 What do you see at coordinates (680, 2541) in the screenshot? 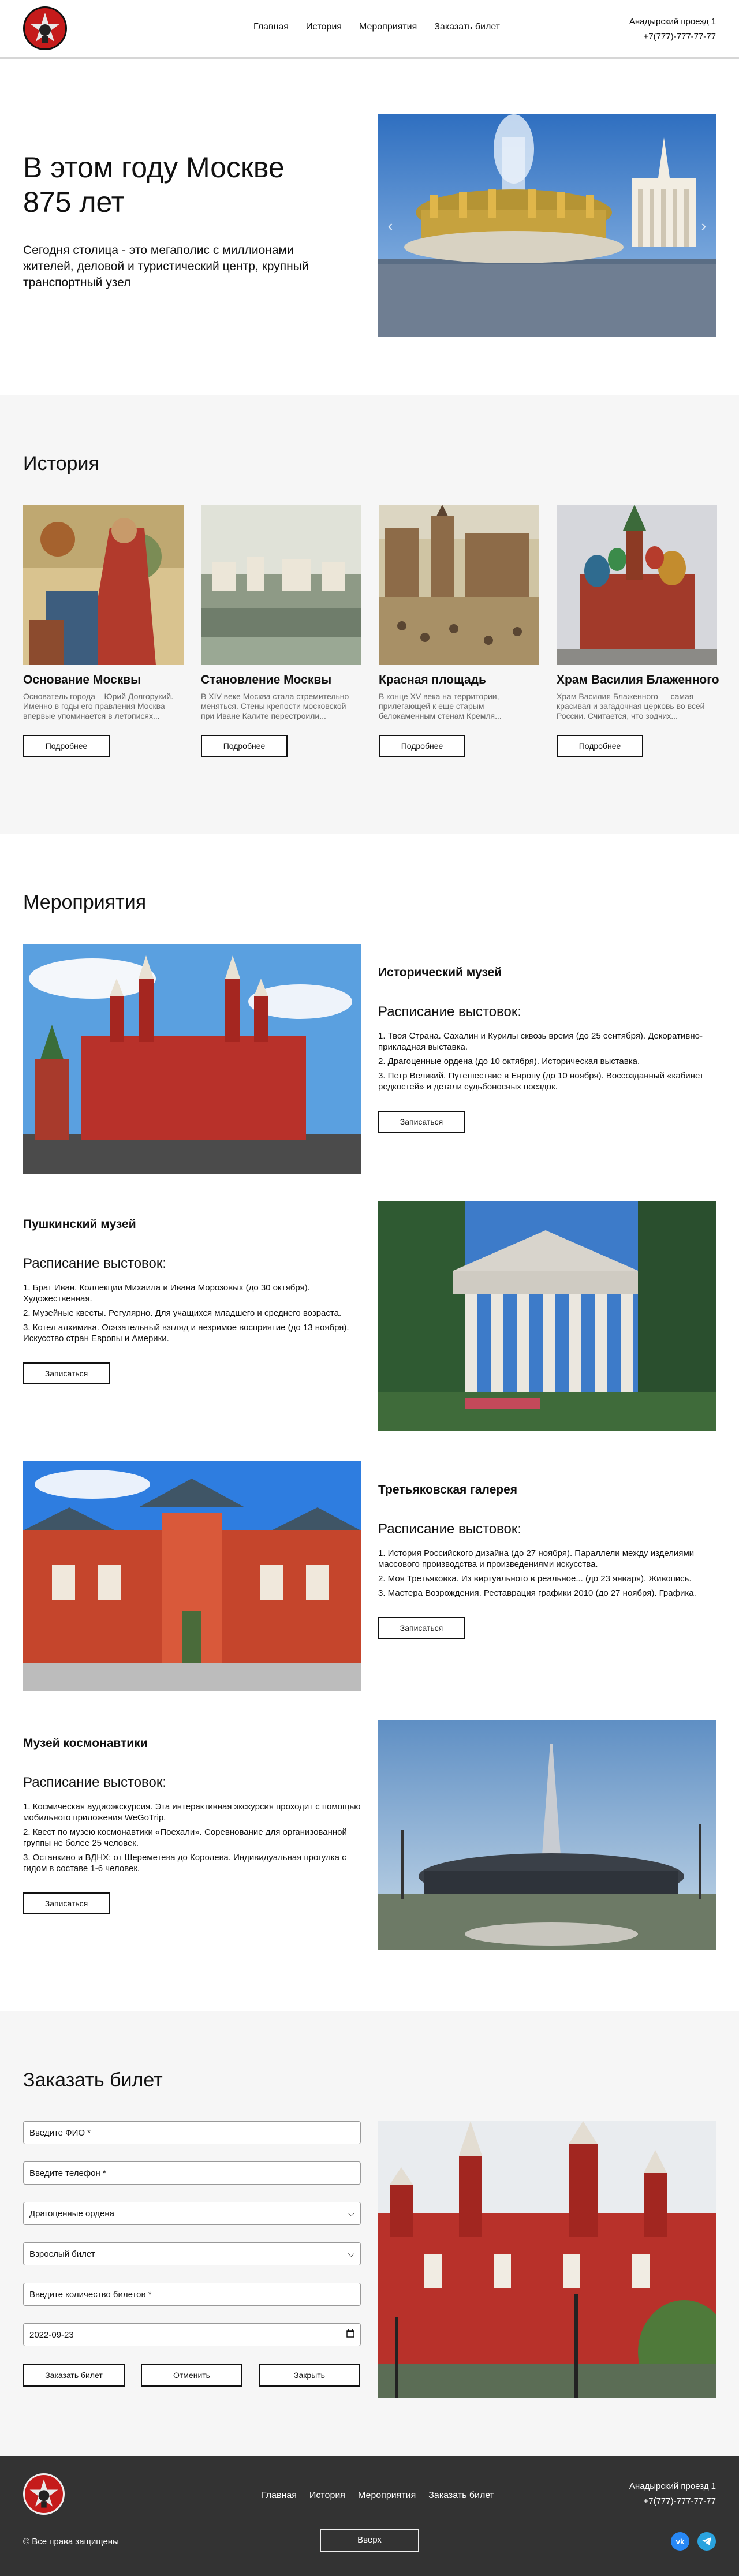
I see `vk-icon: vk` at bounding box center [680, 2541].